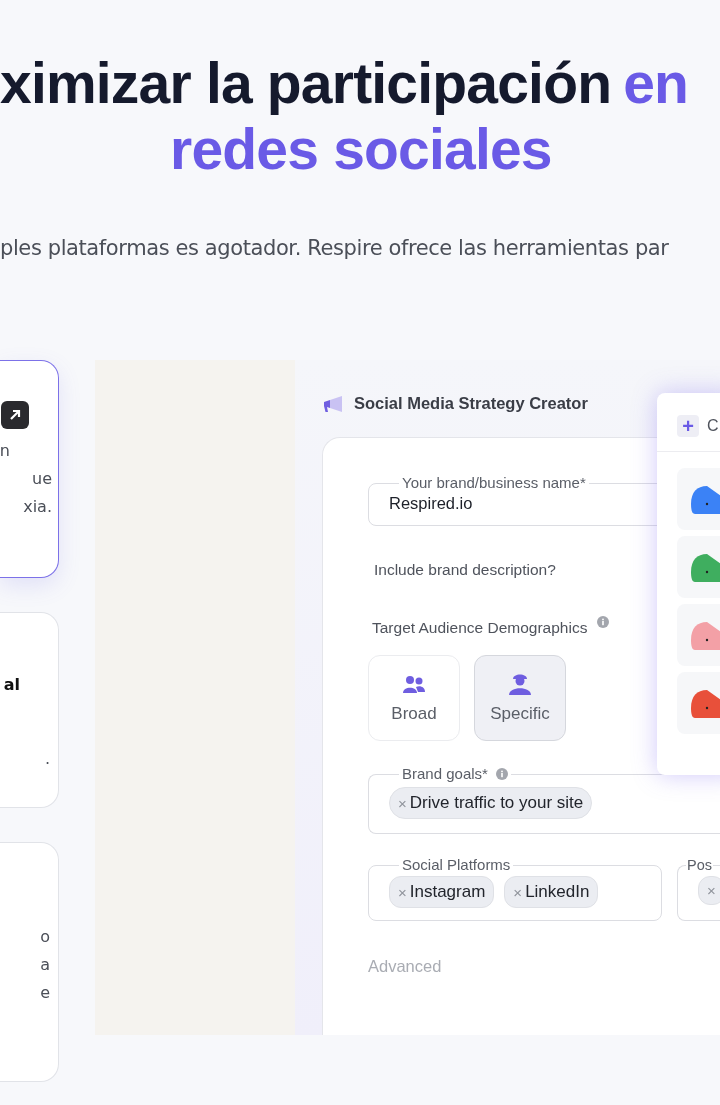  Describe the element at coordinates (445, 773) in the screenshot. I see `field-label: Brand goals*` at that location.